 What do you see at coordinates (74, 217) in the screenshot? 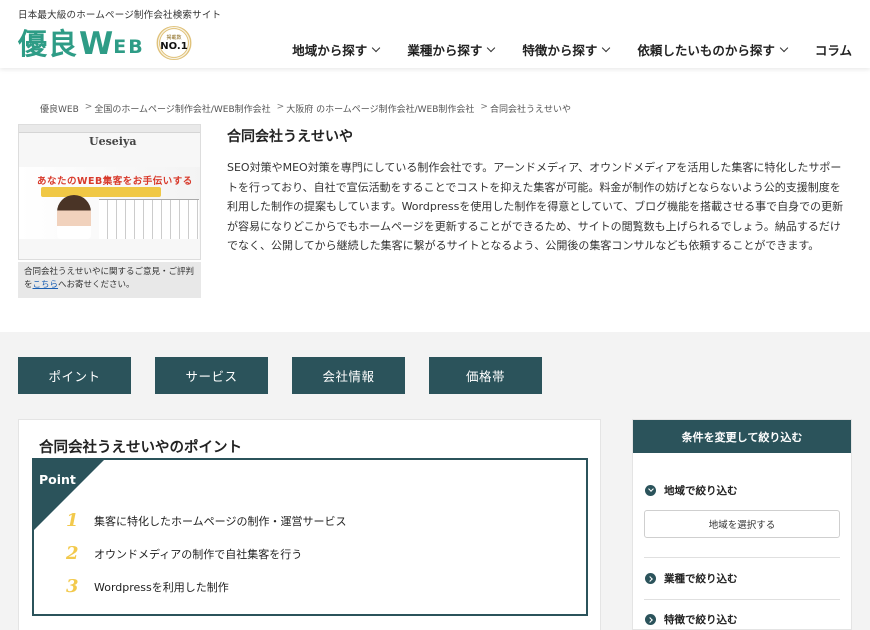
I see `thumb-person-image` at bounding box center [74, 217].